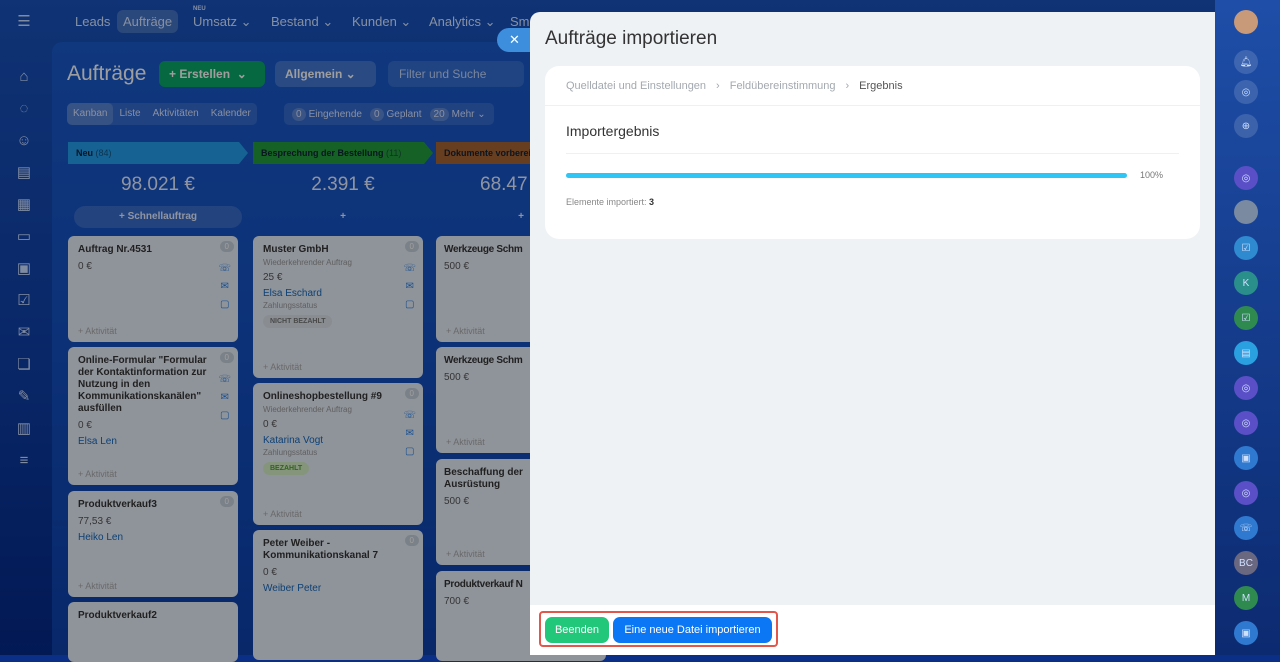 The image size is (1280, 662). Describe the element at coordinates (24, 140) in the screenshot. I see `contacts-icon: ☺` at that location.